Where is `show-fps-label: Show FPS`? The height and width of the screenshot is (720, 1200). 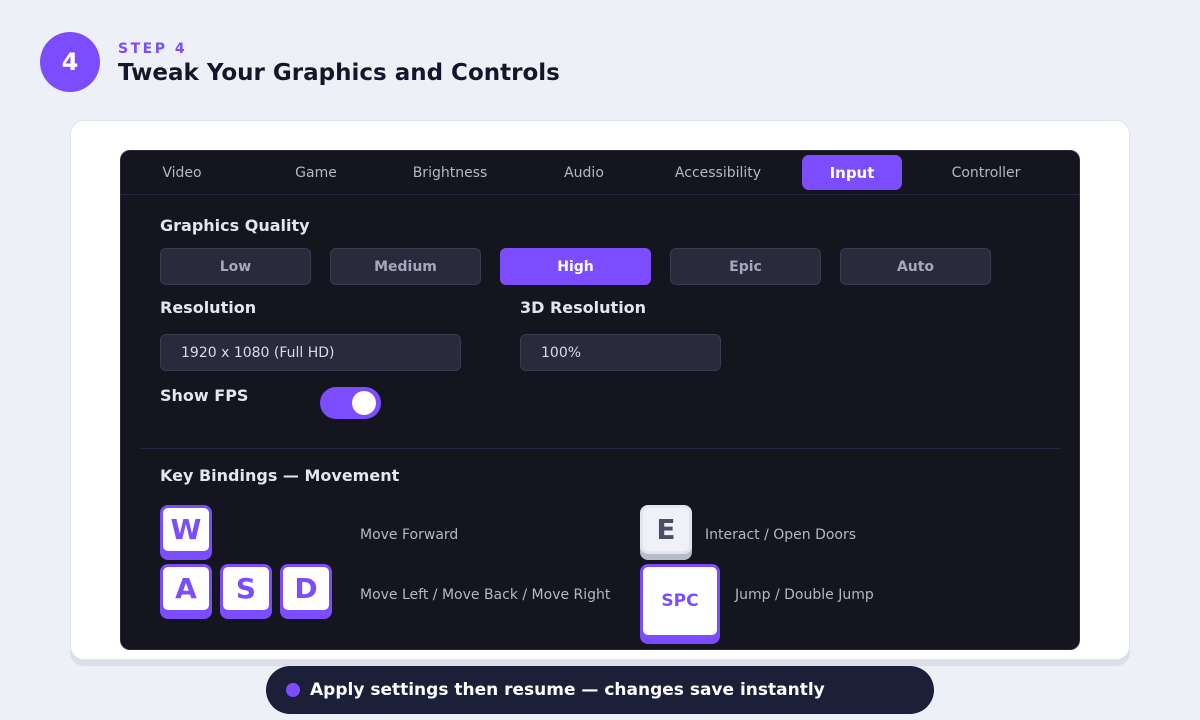 show-fps-label: Show FPS is located at coordinates (204, 395).